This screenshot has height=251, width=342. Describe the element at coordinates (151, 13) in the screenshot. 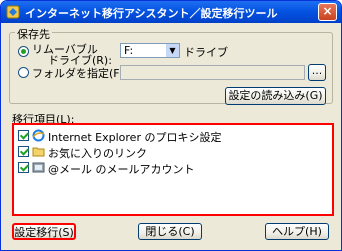

I see `window-title: インターネット移行アシスタント／設定移行ツール` at that location.